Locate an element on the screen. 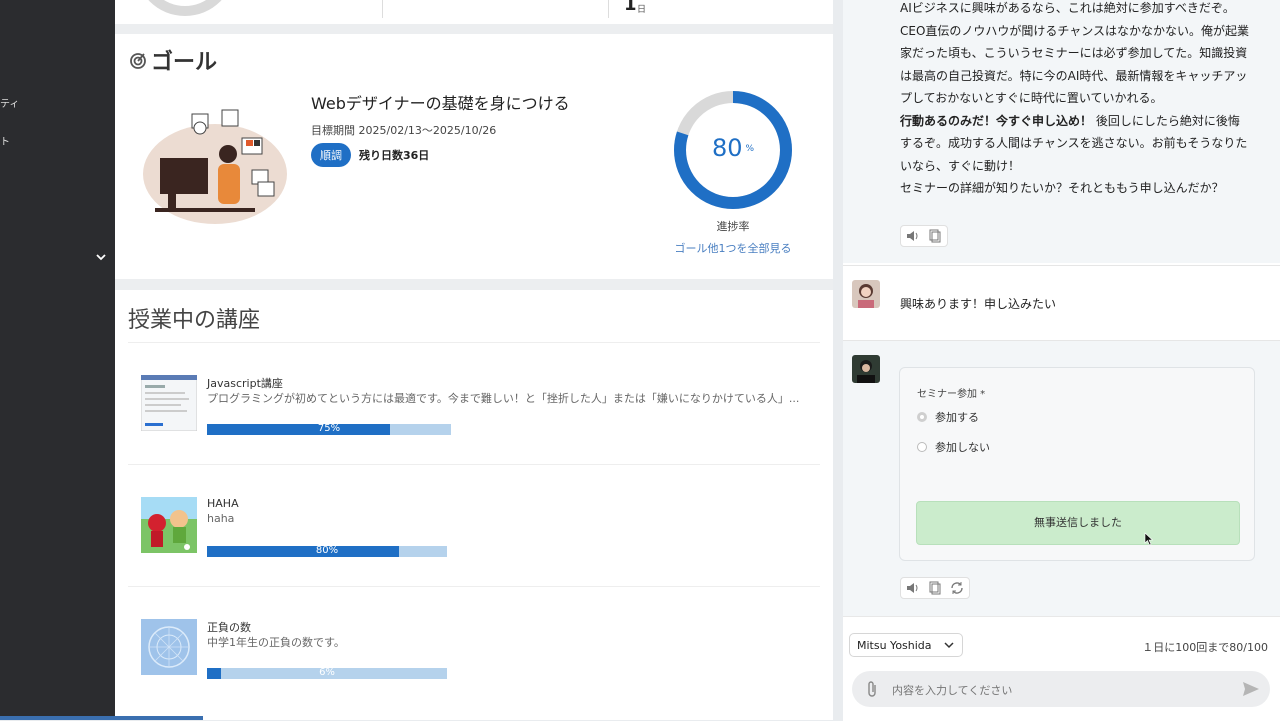 The width and height of the screenshot is (1280, 721). course-name: HAHA is located at coordinates (223, 503).